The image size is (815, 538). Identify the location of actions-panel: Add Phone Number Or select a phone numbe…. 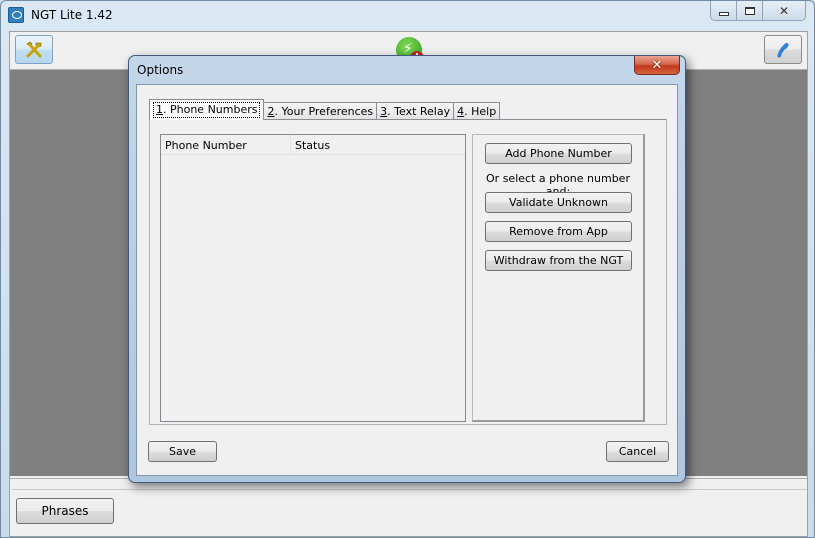
(558, 278).